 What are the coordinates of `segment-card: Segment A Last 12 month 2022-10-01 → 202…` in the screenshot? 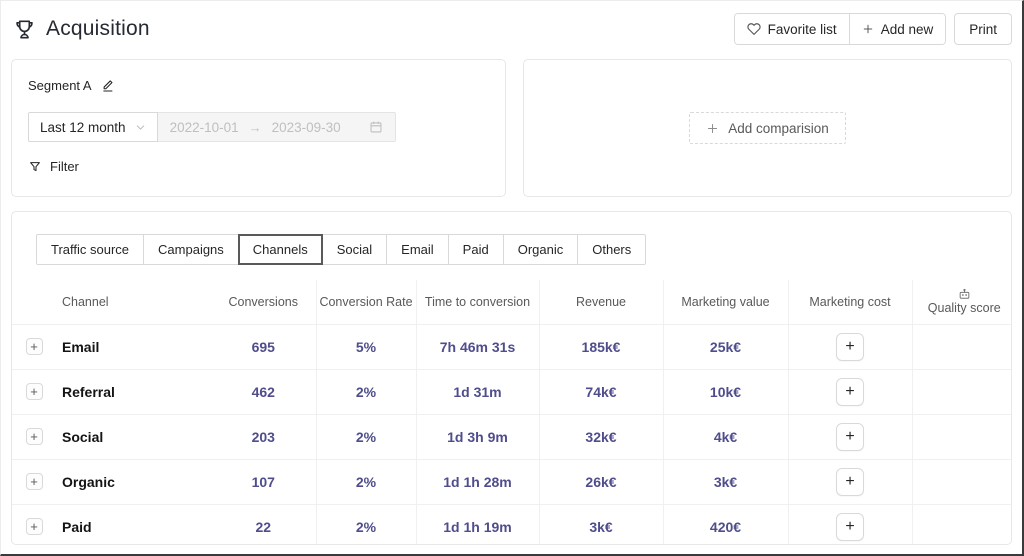 It's located at (258, 128).